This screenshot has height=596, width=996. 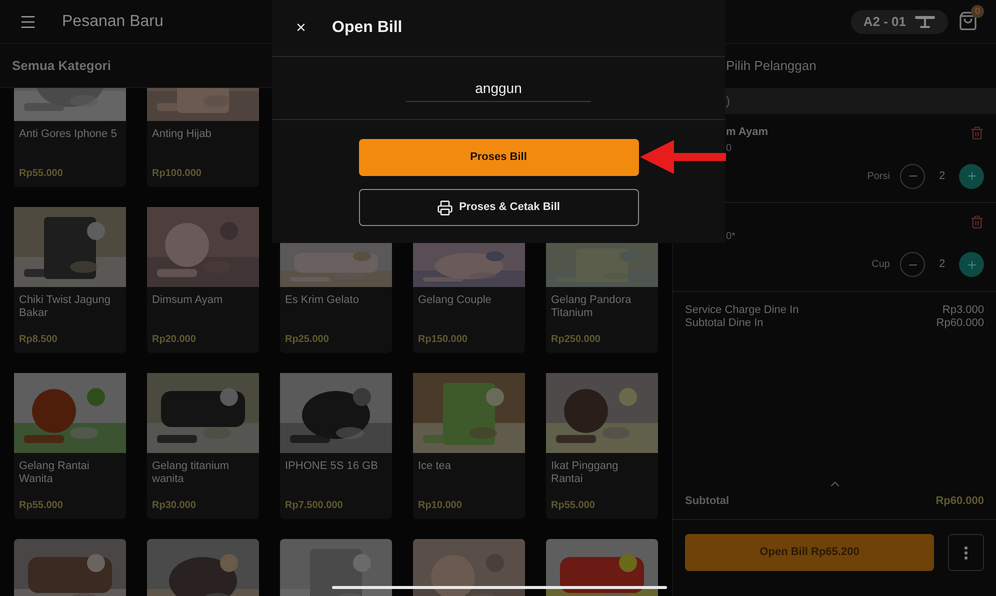 What do you see at coordinates (182, 134) in the screenshot?
I see `product-name: Anting Hijab` at bounding box center [182, 134].